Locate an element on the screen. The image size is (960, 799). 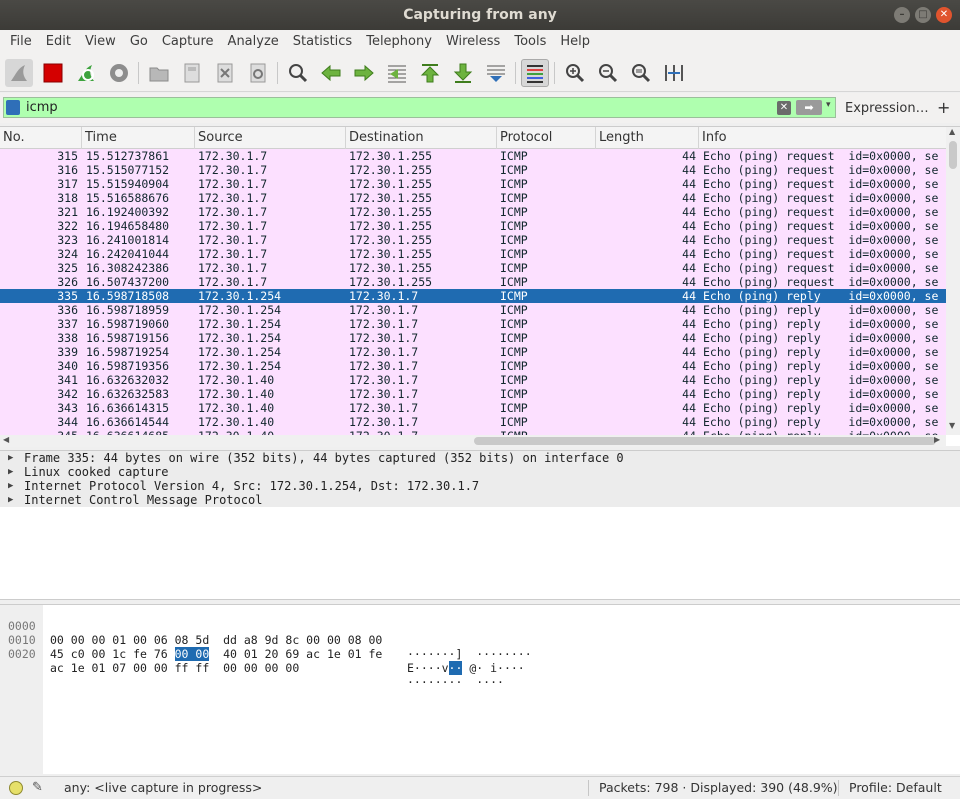
capture-comment-icon: ✎ is located at coordinates (37, 788).